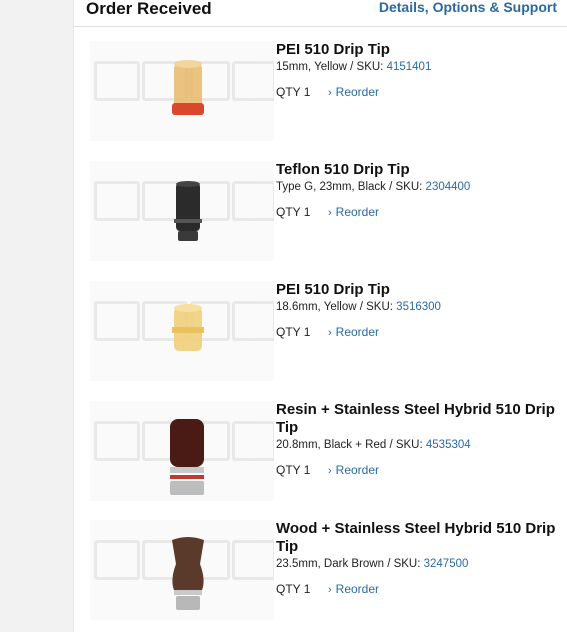 The height and width of the screenshot is (632, 567). I want to click on product-spec: 23.5mm, Dark Brown / SKU: 3247500, so click(372, 564).